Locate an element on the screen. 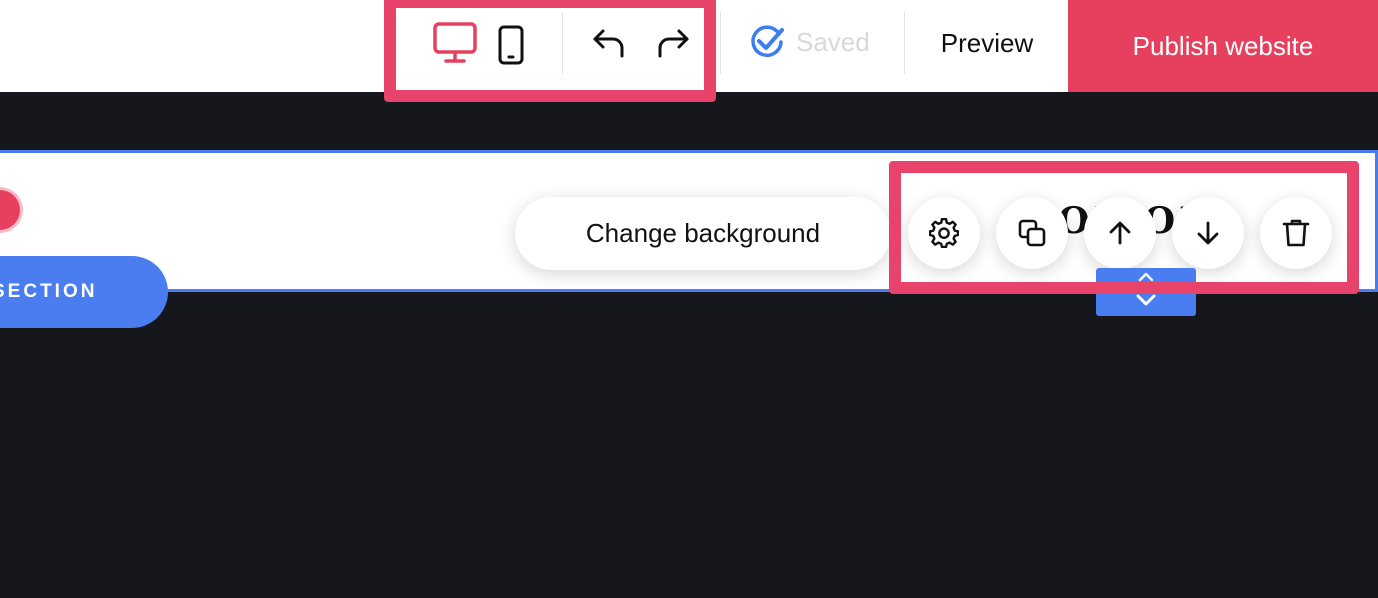  arrow-up-icon is located at coordinates (1120, 233).